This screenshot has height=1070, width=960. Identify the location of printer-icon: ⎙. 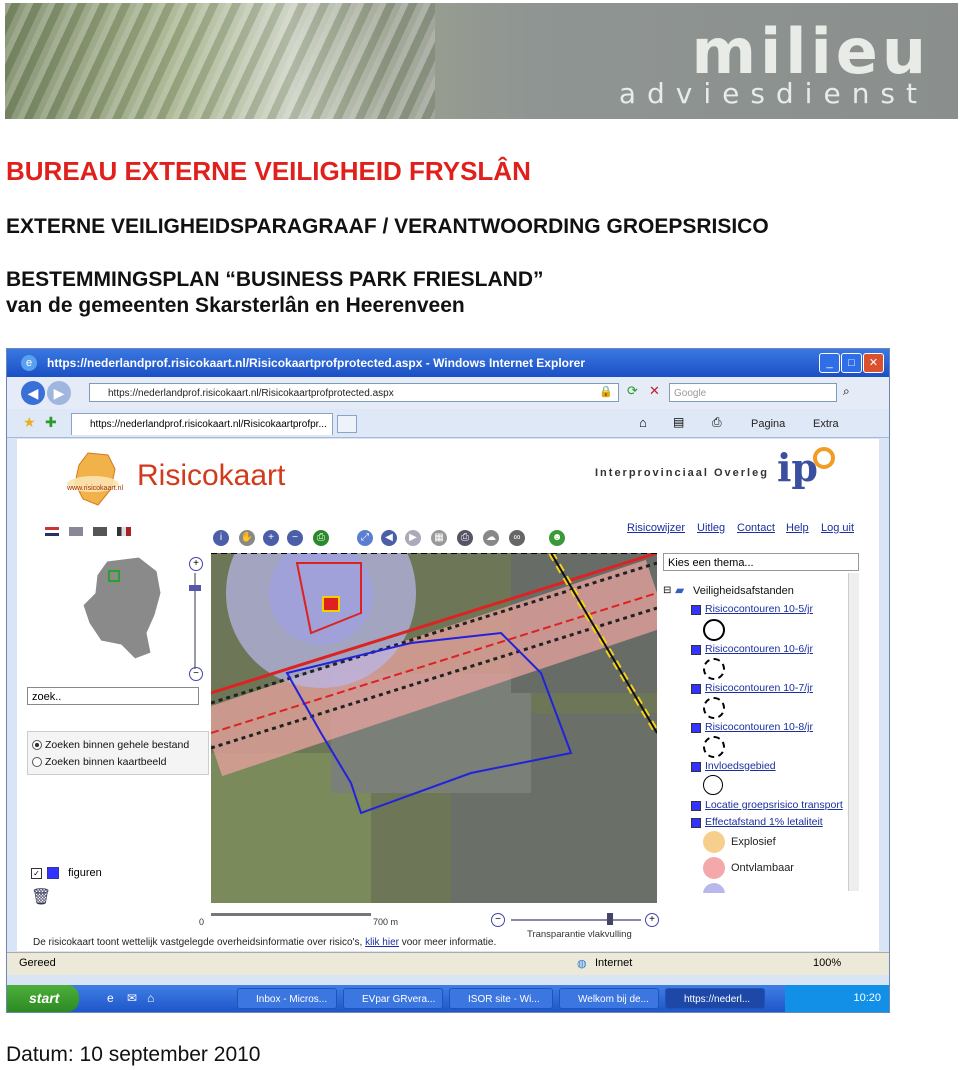
(465, 538).